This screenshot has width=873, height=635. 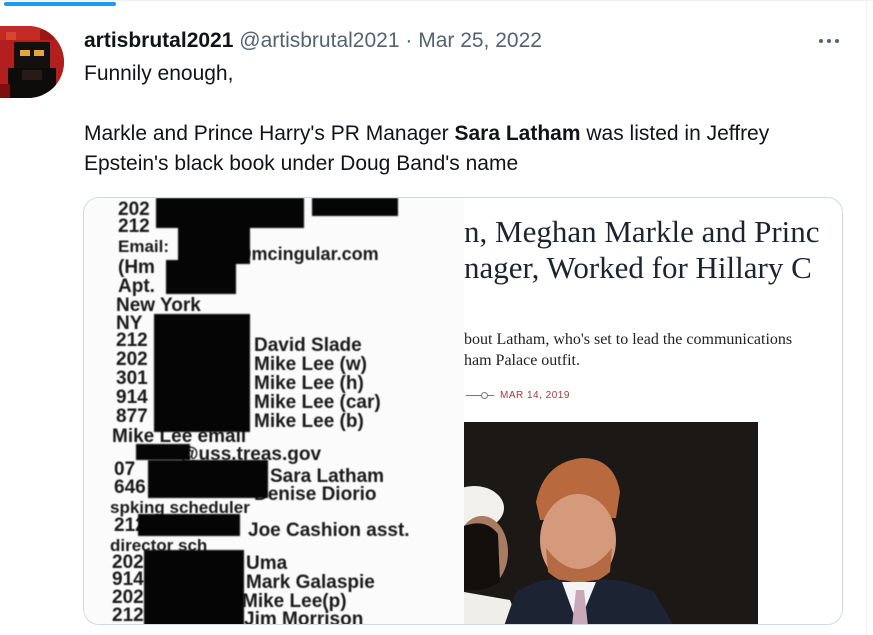 What do you see at coordinates (517, 133) in the screenshot?
I see `tweet-text-bold-name: Sara Latham` at bounding box center [517, 133].